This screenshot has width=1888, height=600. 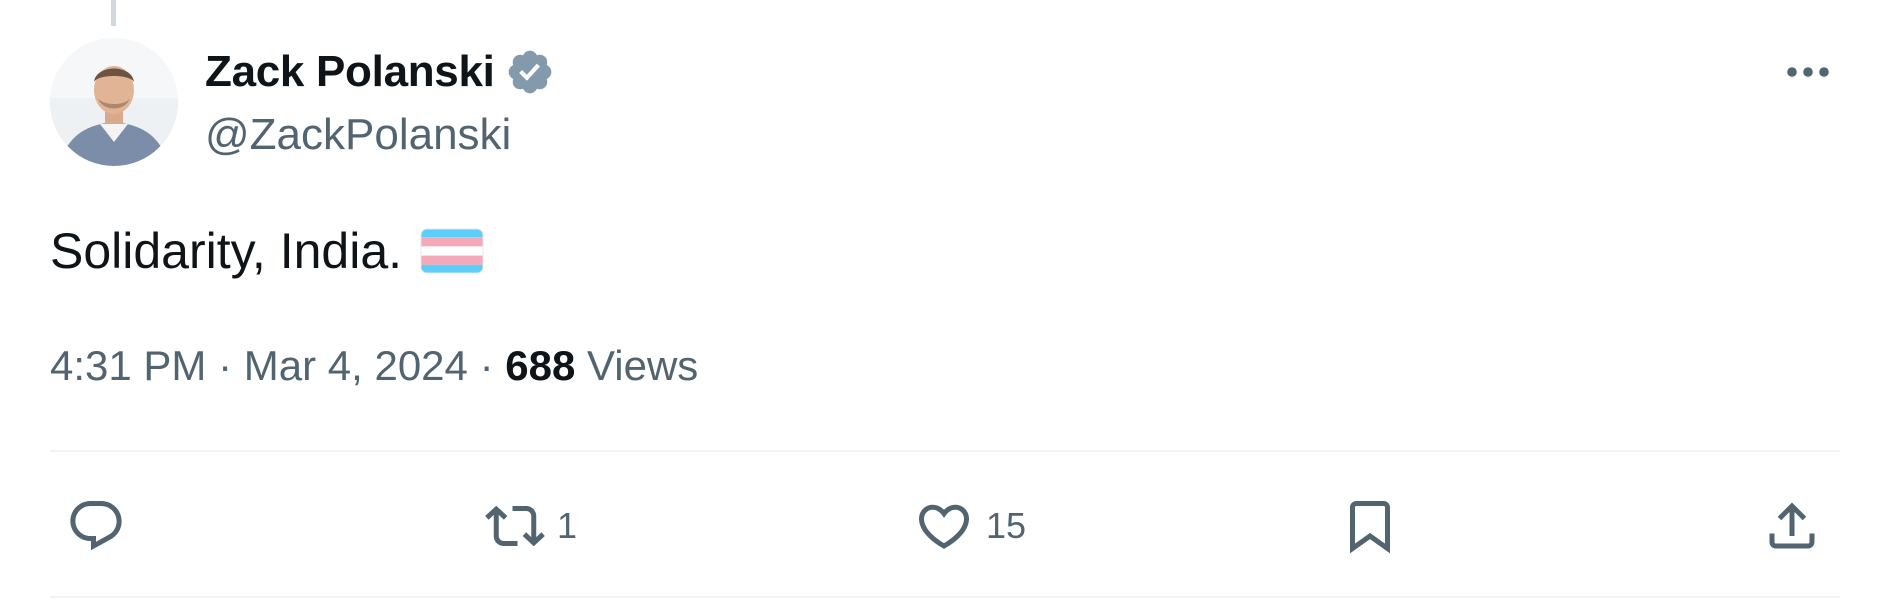 I want to click on views-label: Views, so click(x=642, y=366).